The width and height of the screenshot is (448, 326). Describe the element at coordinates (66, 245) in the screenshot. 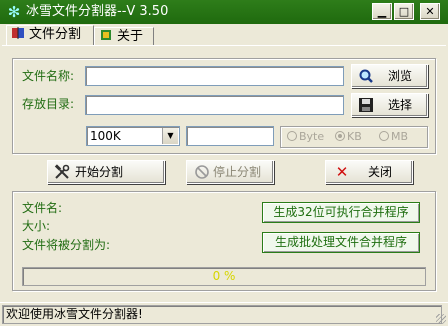

I see `info-parts-label: 文件将被分割为:` at that location.